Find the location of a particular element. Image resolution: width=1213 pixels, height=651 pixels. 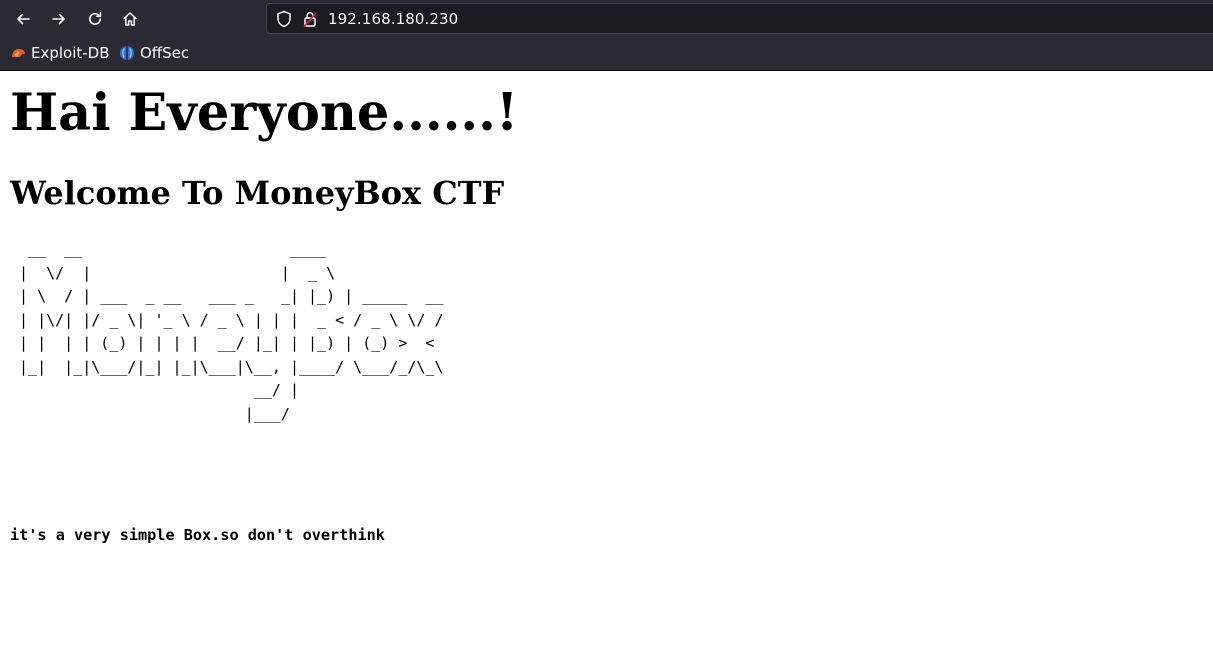

forward-button is located at coordinates (59, 19).